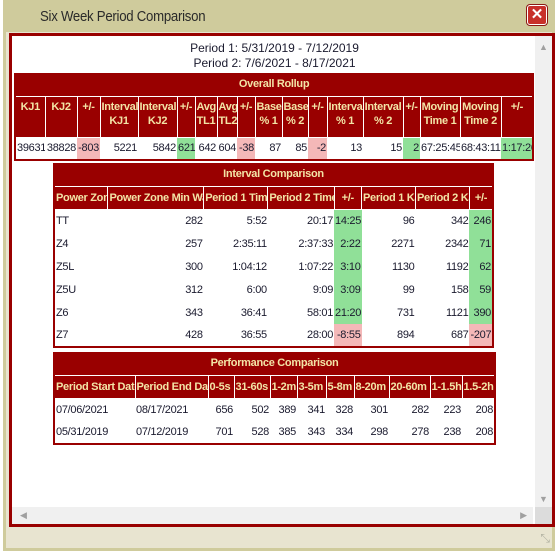 The height and width of the screenshot is (555, 557). What do you see at coordinates (273, 335) in the screenshot?
I see `table-row: Z7 428 36:55 28:00 -8:55 894 687 -207` at bounding box center [273, 335].